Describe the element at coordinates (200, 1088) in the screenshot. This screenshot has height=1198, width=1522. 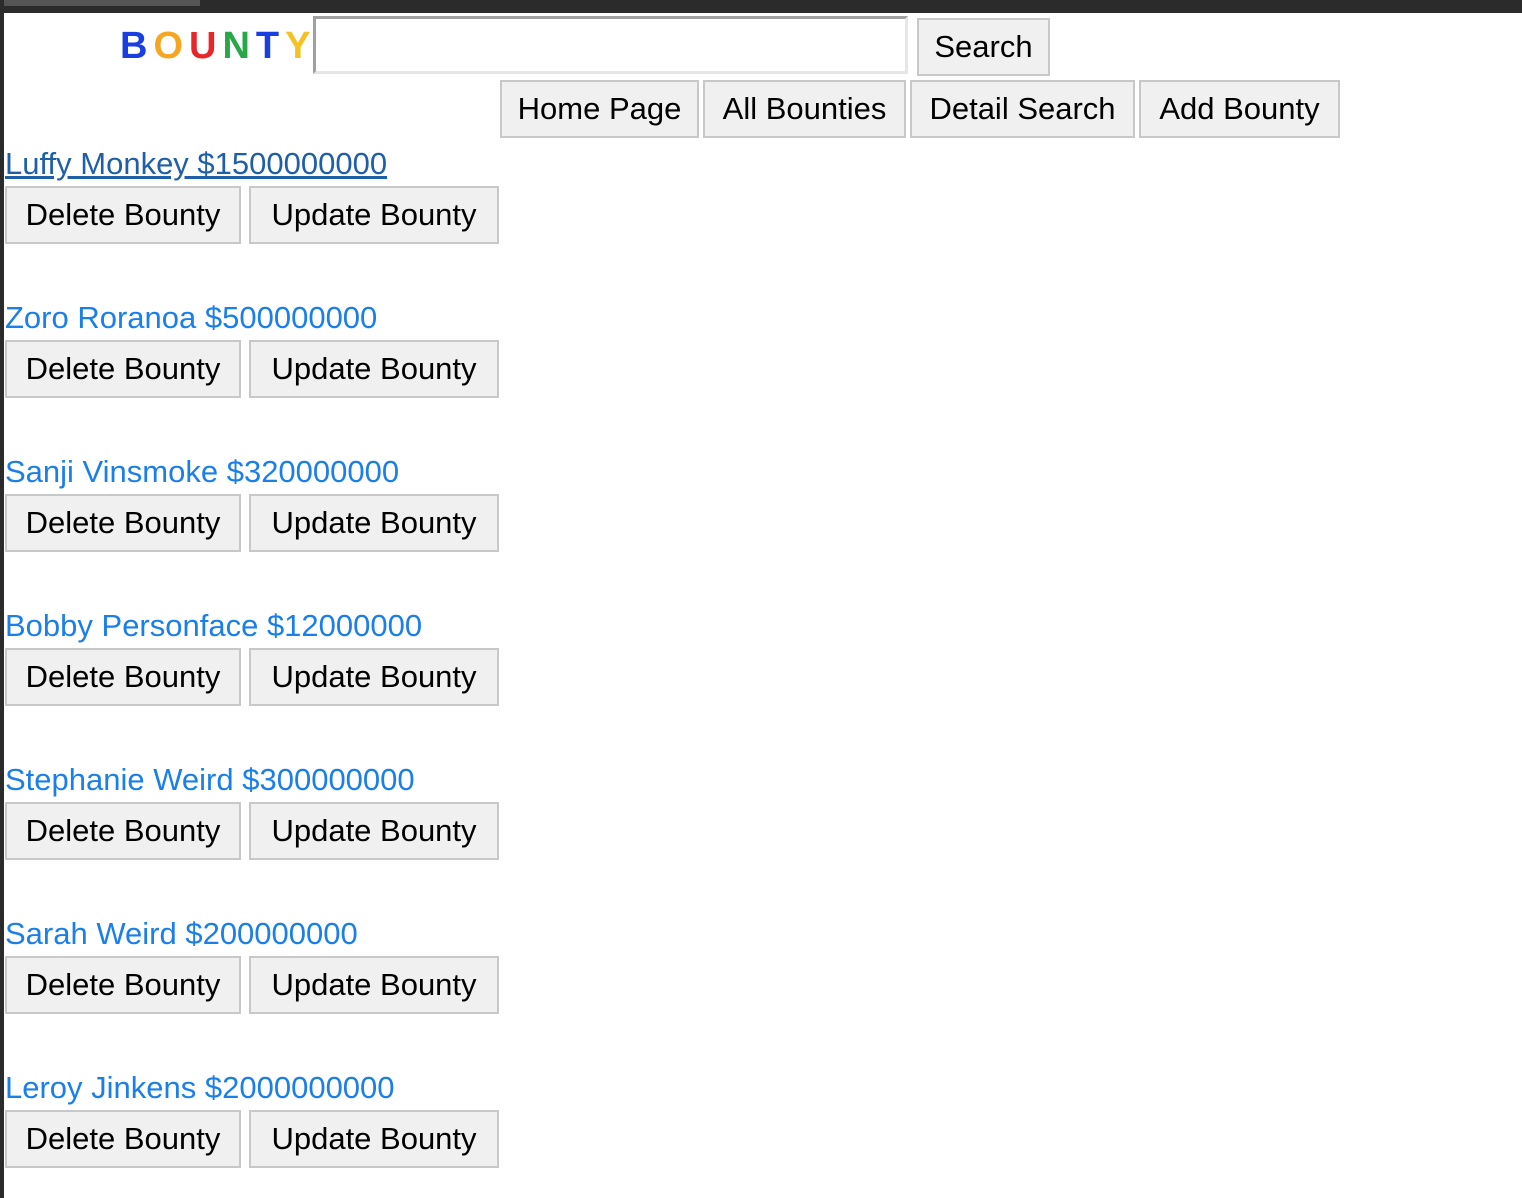
I see `bounty-link: Leroy Jinkens $2000000000` at that location.